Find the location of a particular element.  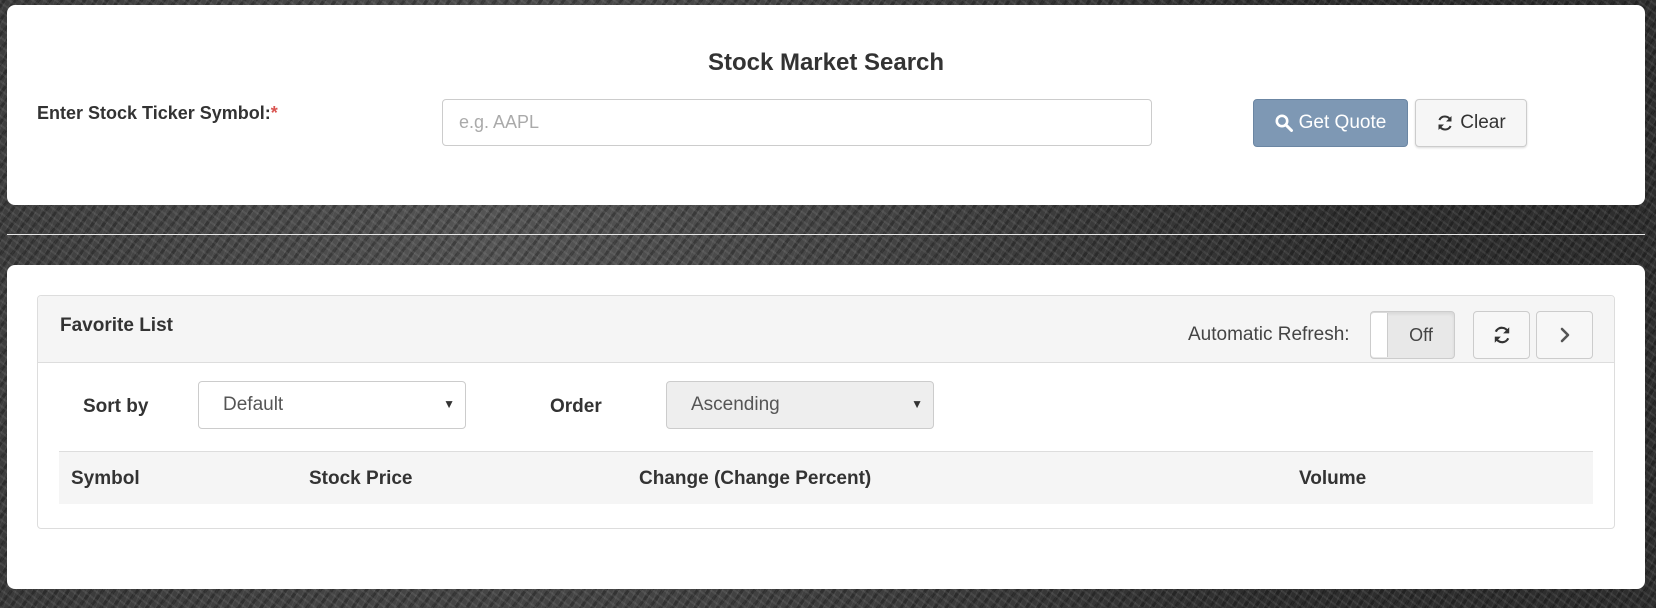

toggle-state: Off is located at coordinates (1421, 334).